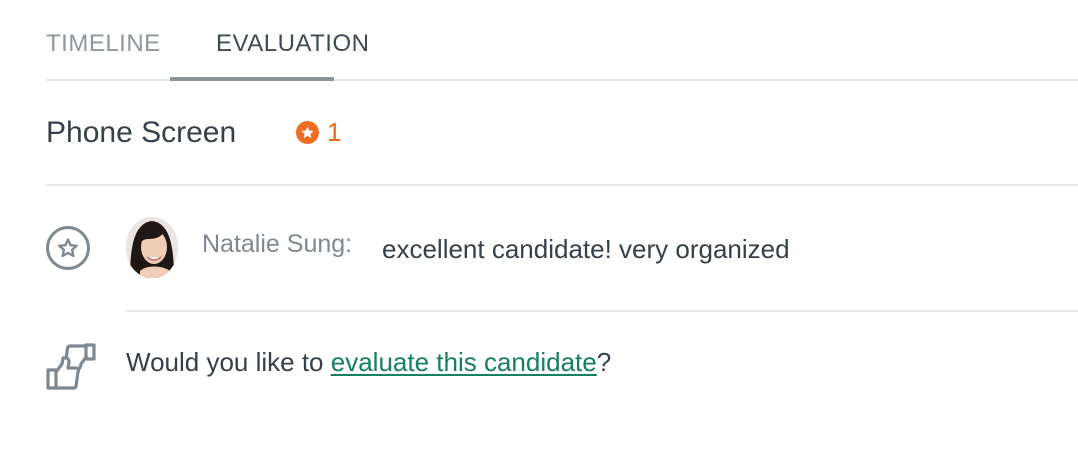 The image size is (1078, 460). I want to click on avatar, so click(152, 247).